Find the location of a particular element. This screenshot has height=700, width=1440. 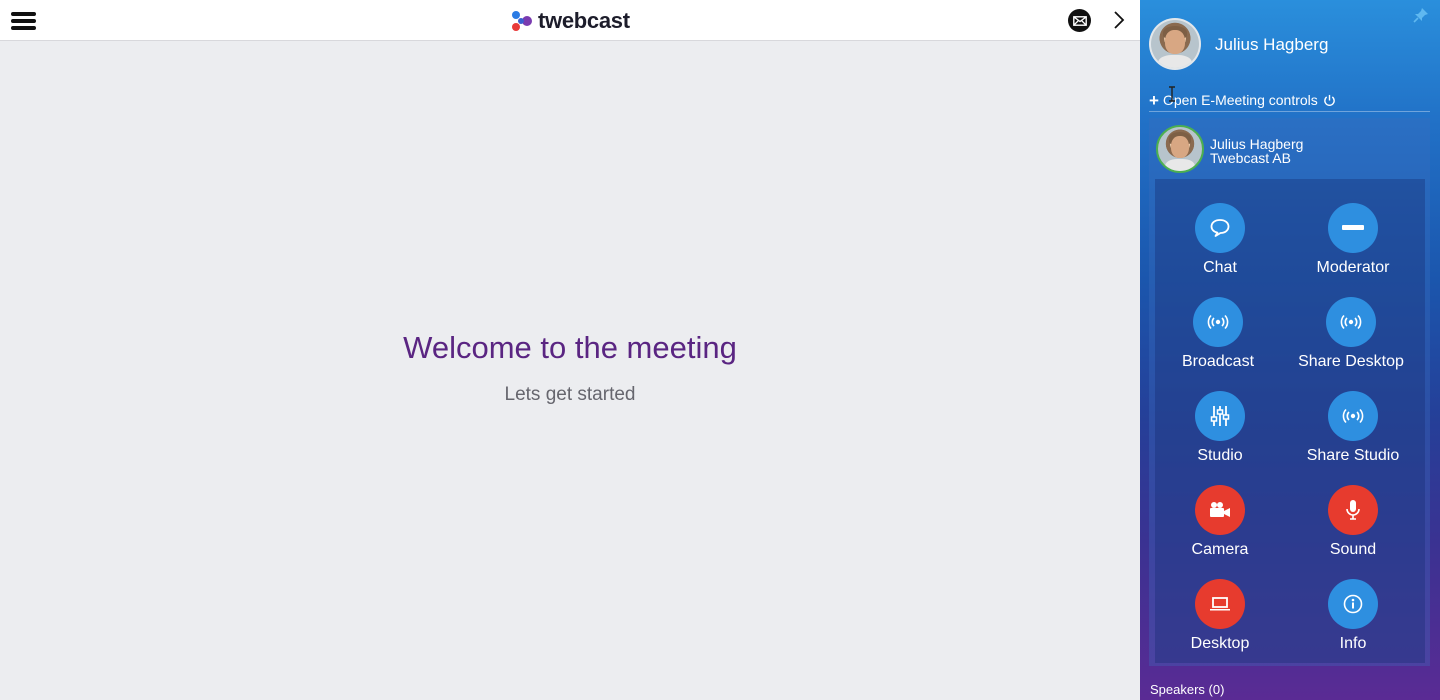

camera-button: Camera is located at coordinates (1220, 522).